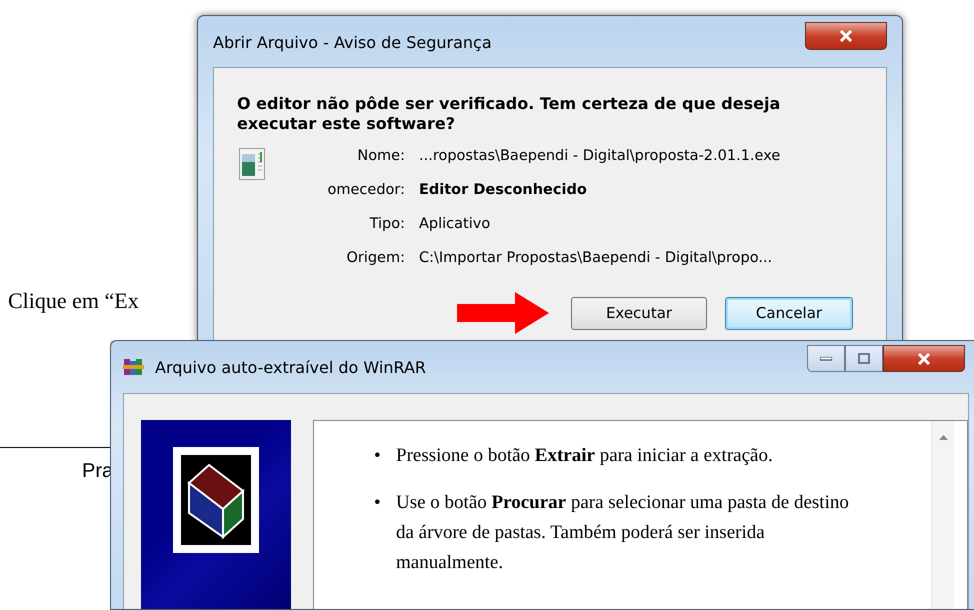 The width and height of the screenshot is (974, 610). I want to click on box-logo-icon, so click(216, 500).